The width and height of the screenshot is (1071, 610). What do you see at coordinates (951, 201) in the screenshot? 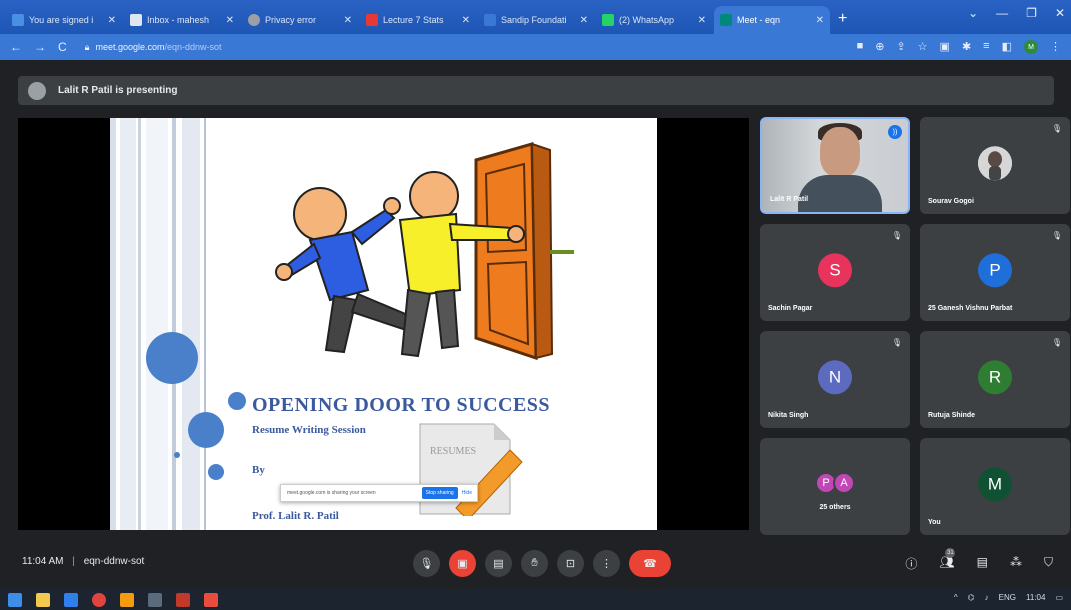
I see `participant-name: Sourav Gogoi` at bounding box center [951, 201].